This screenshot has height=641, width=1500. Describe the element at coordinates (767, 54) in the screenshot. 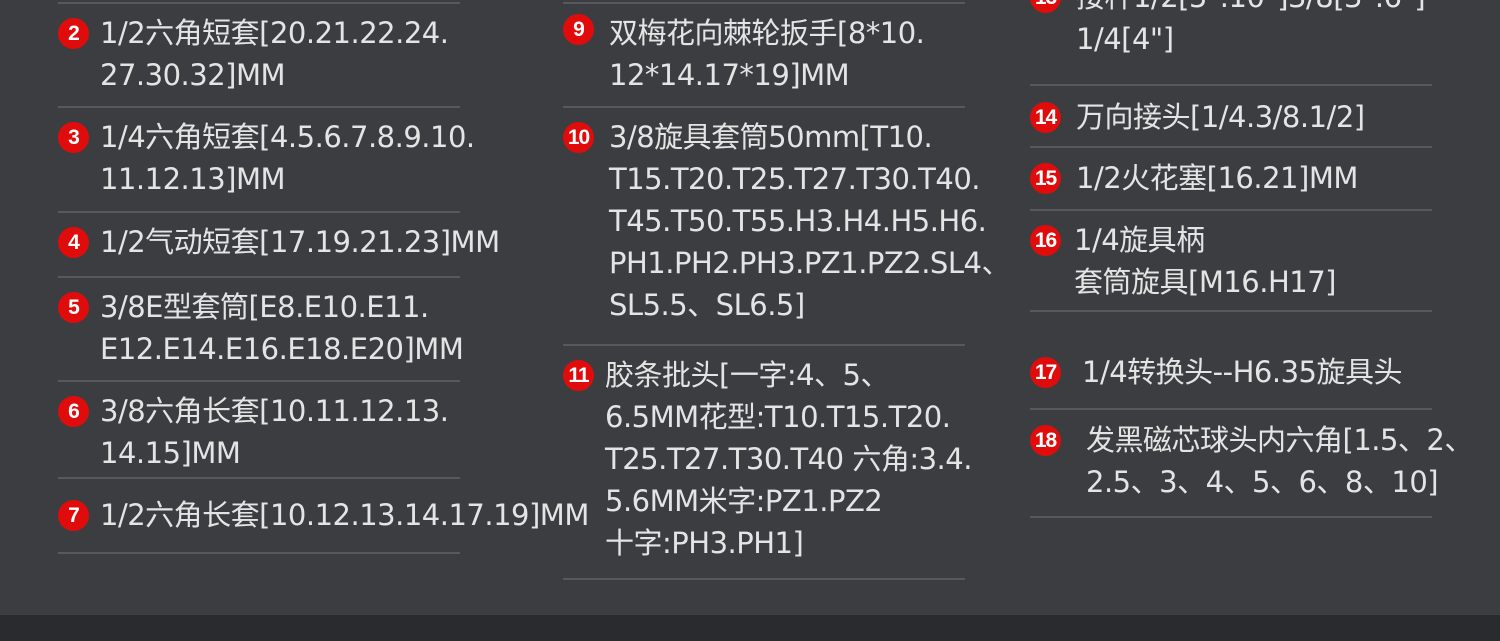

I see `item-description: 双梅花向棘轮扳手[8*10. 12*14.17*19]MM` at that location.